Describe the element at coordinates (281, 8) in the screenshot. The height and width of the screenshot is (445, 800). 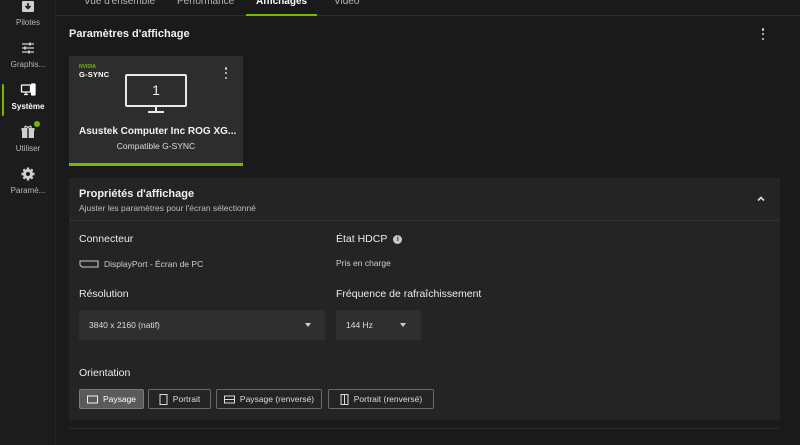
I see `tab-displays: Affichages` at that location.